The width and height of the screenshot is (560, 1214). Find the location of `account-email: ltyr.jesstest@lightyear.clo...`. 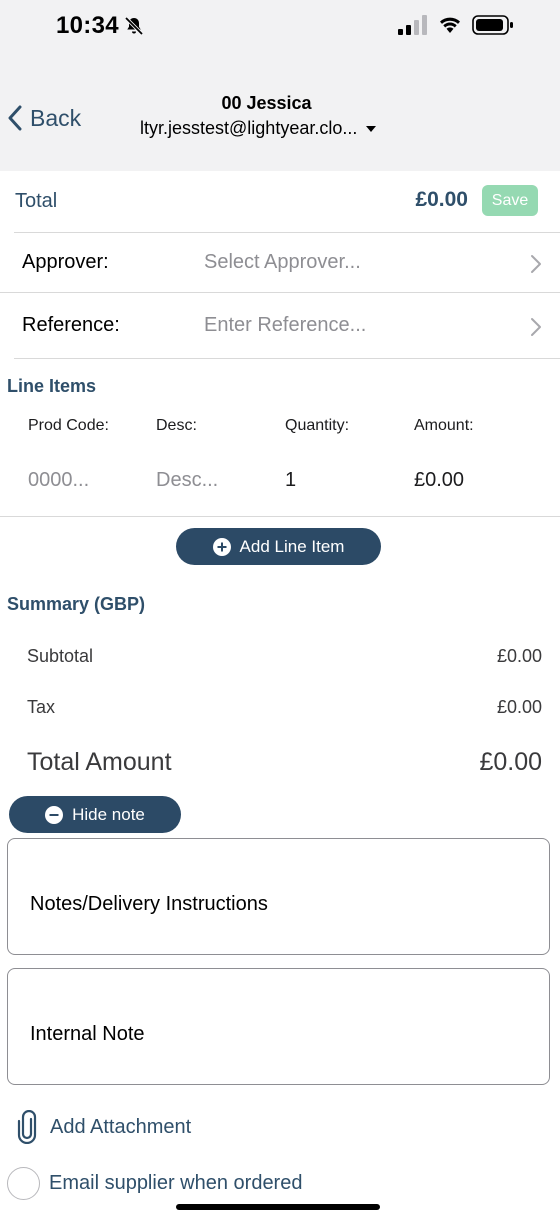

account-email: ltyr.jesstest@lightyear.clo... is located at coordinates (249, 128).